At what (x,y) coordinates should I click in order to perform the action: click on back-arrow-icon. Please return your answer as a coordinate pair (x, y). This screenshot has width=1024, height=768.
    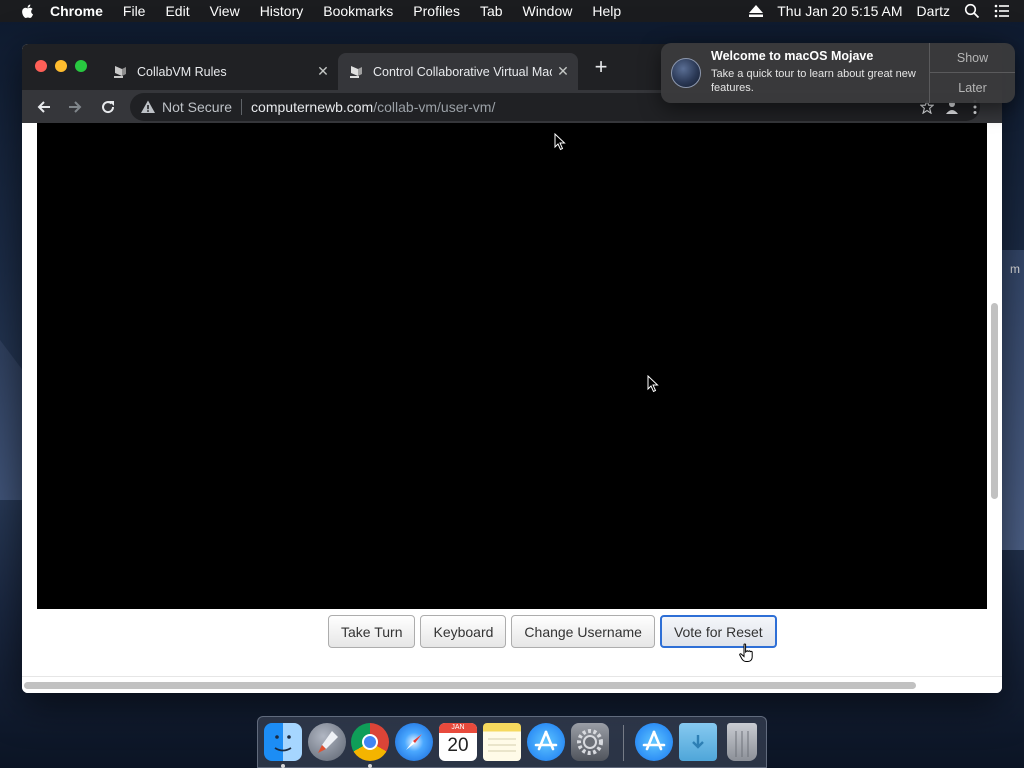
    Looking at the image, I should click on (43, 107).